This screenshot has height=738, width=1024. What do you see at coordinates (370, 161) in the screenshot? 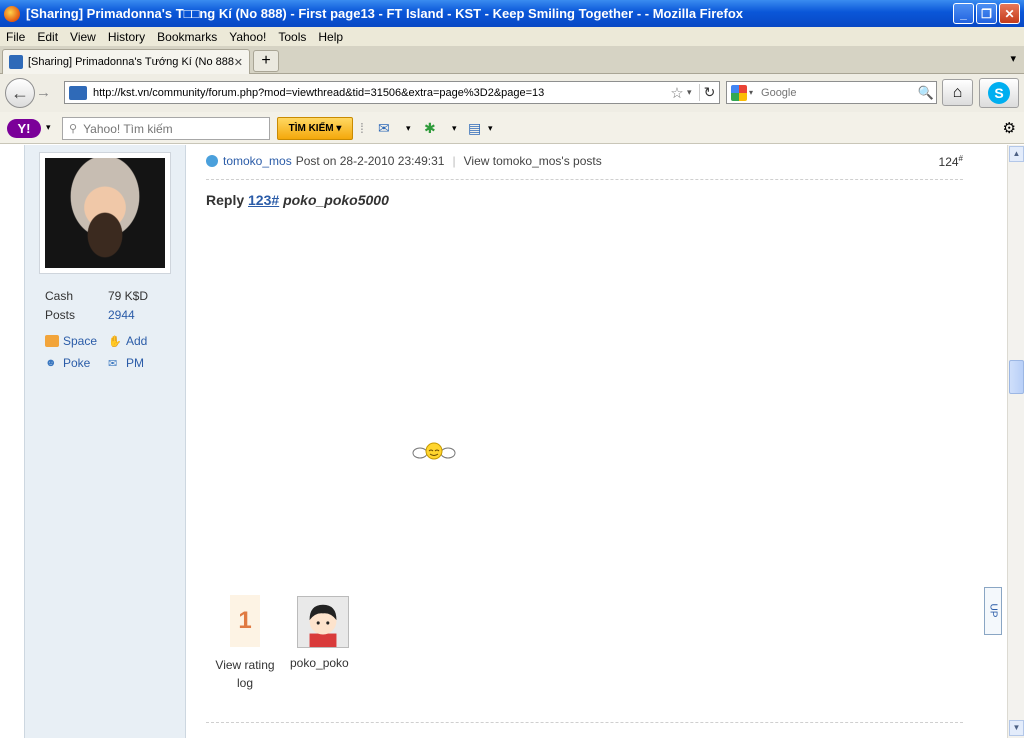
I see `post-date: Post on 28-2-2010 23:49:31` at bounding box center [370, 161].